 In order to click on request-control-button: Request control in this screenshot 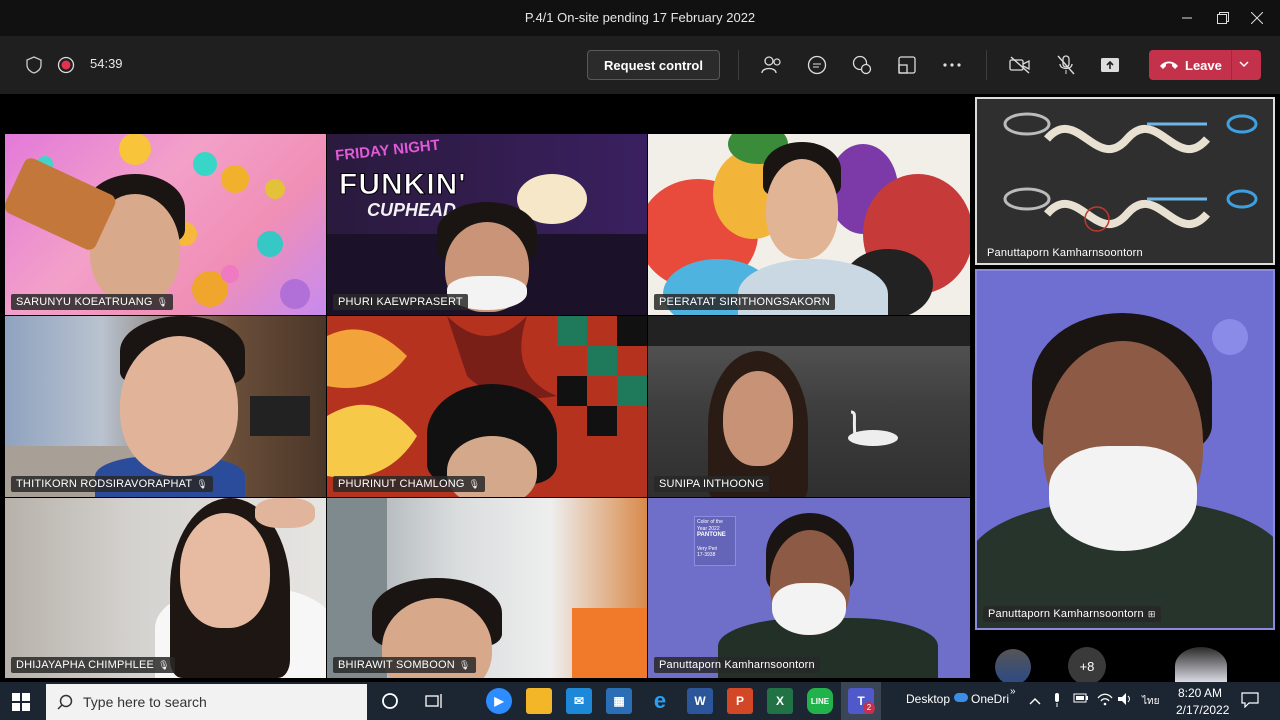, I will do `click(653, 65)`.